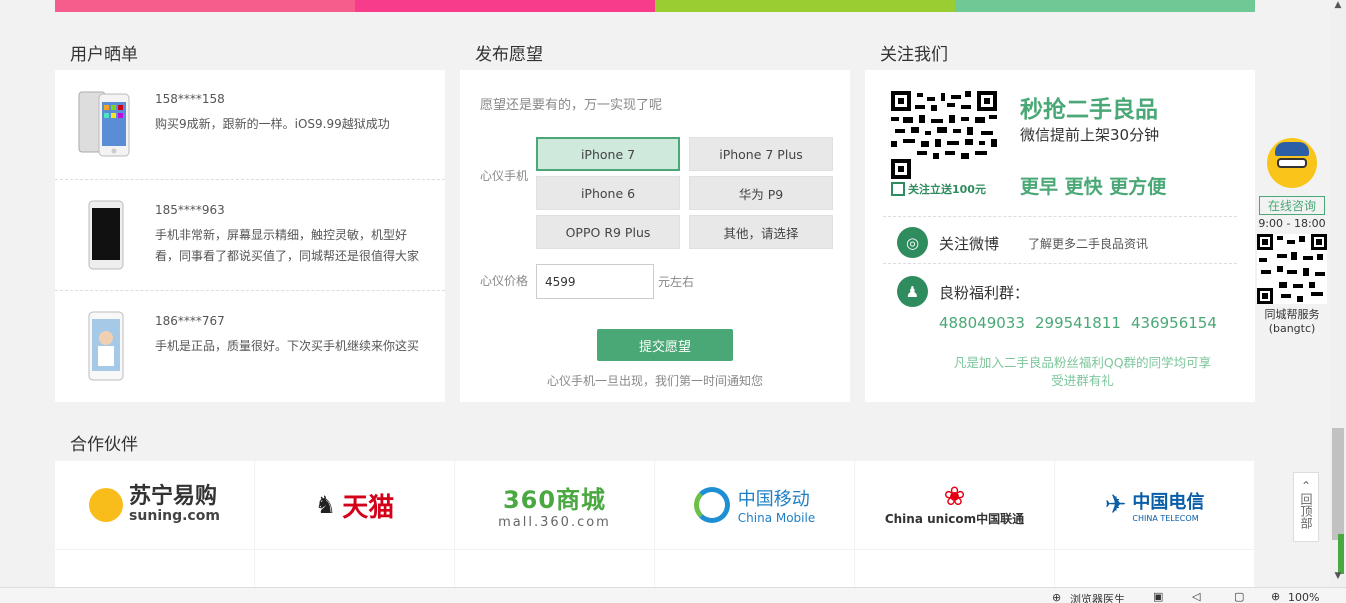  Describe the element at coordinates (509, 55) in the screenshot. I see `wish-title: 发布愿望` at that location.